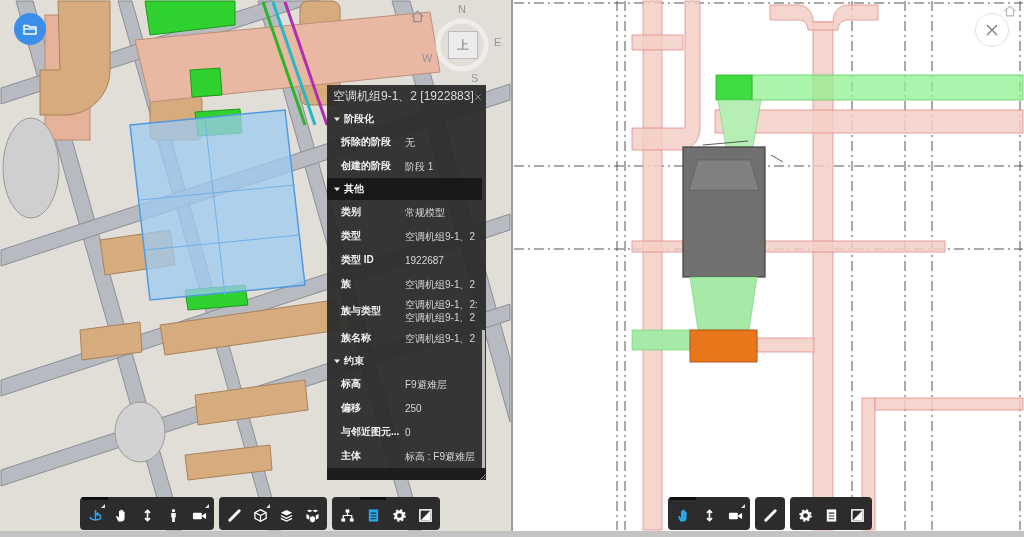  I want to click on property-label: 主体, so click(351, 456).